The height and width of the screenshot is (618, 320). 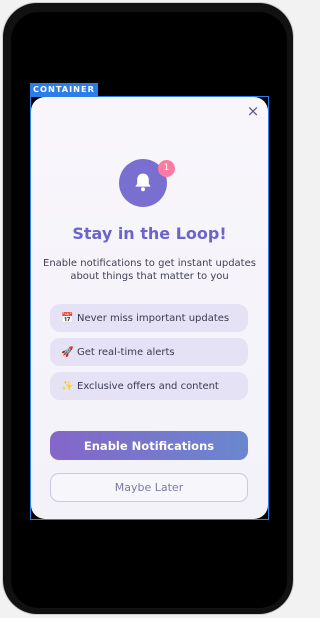 What do you see at coordinates (126, 352) in the screenshot?
I see `feature-label: Get real-time alerts` at bounding box center [126, 352].